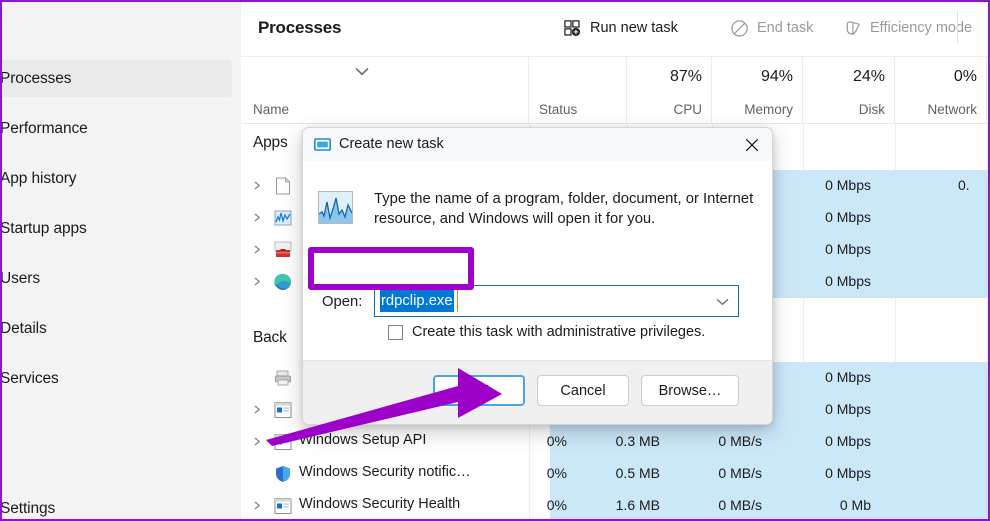 The height and width of the screenshot is (521, 990). What do you see at coordinates (855, 505) in the screenshot?
I see `cell-network: 0 Mb` at bounding box center [855, 505].